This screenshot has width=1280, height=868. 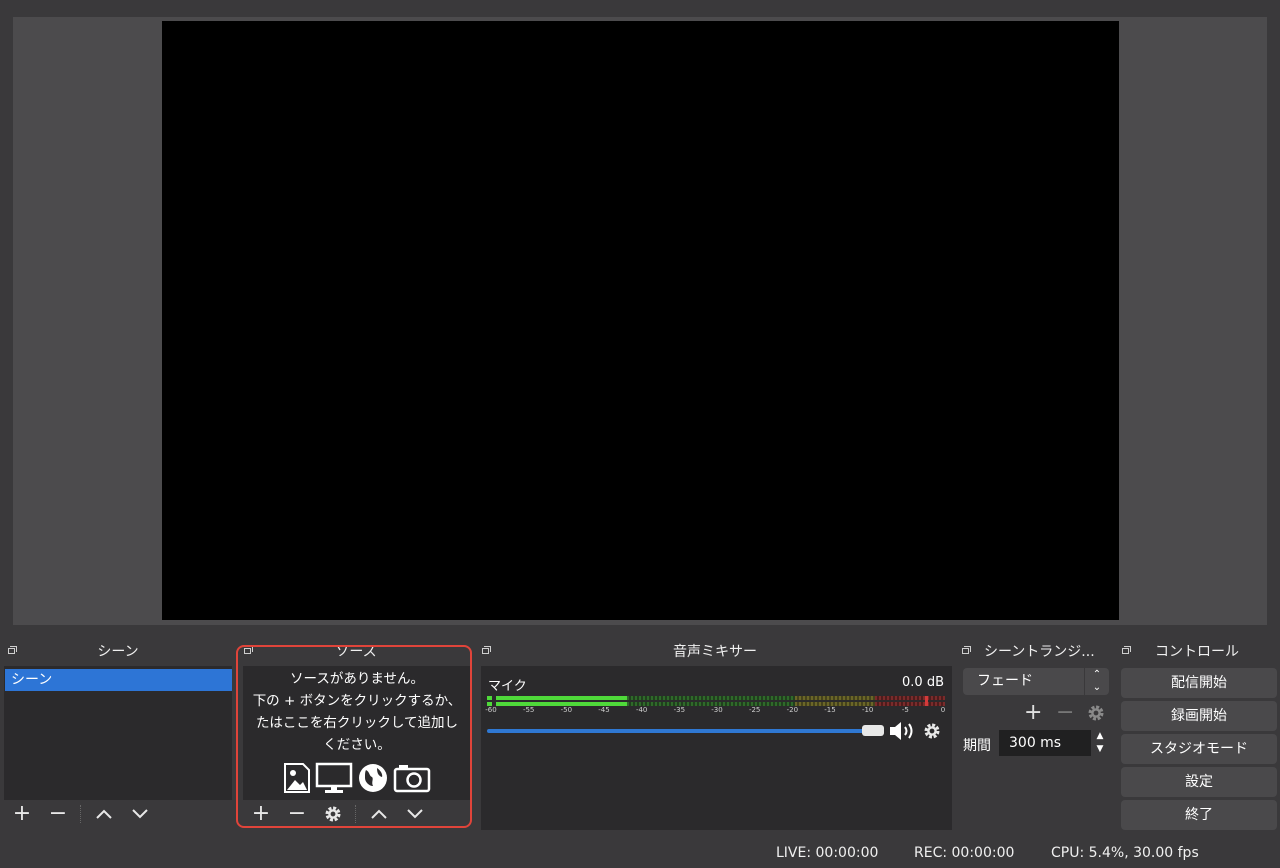 I want to click on volume-slider-track, so click(x=676, y=731).